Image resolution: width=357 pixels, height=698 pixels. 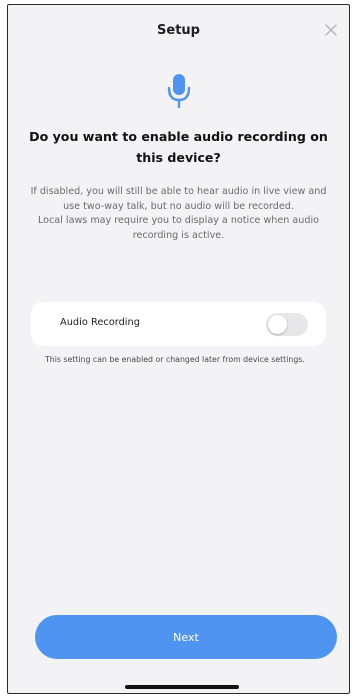 I want to click on header: Setup, so click(x=178, y=29).